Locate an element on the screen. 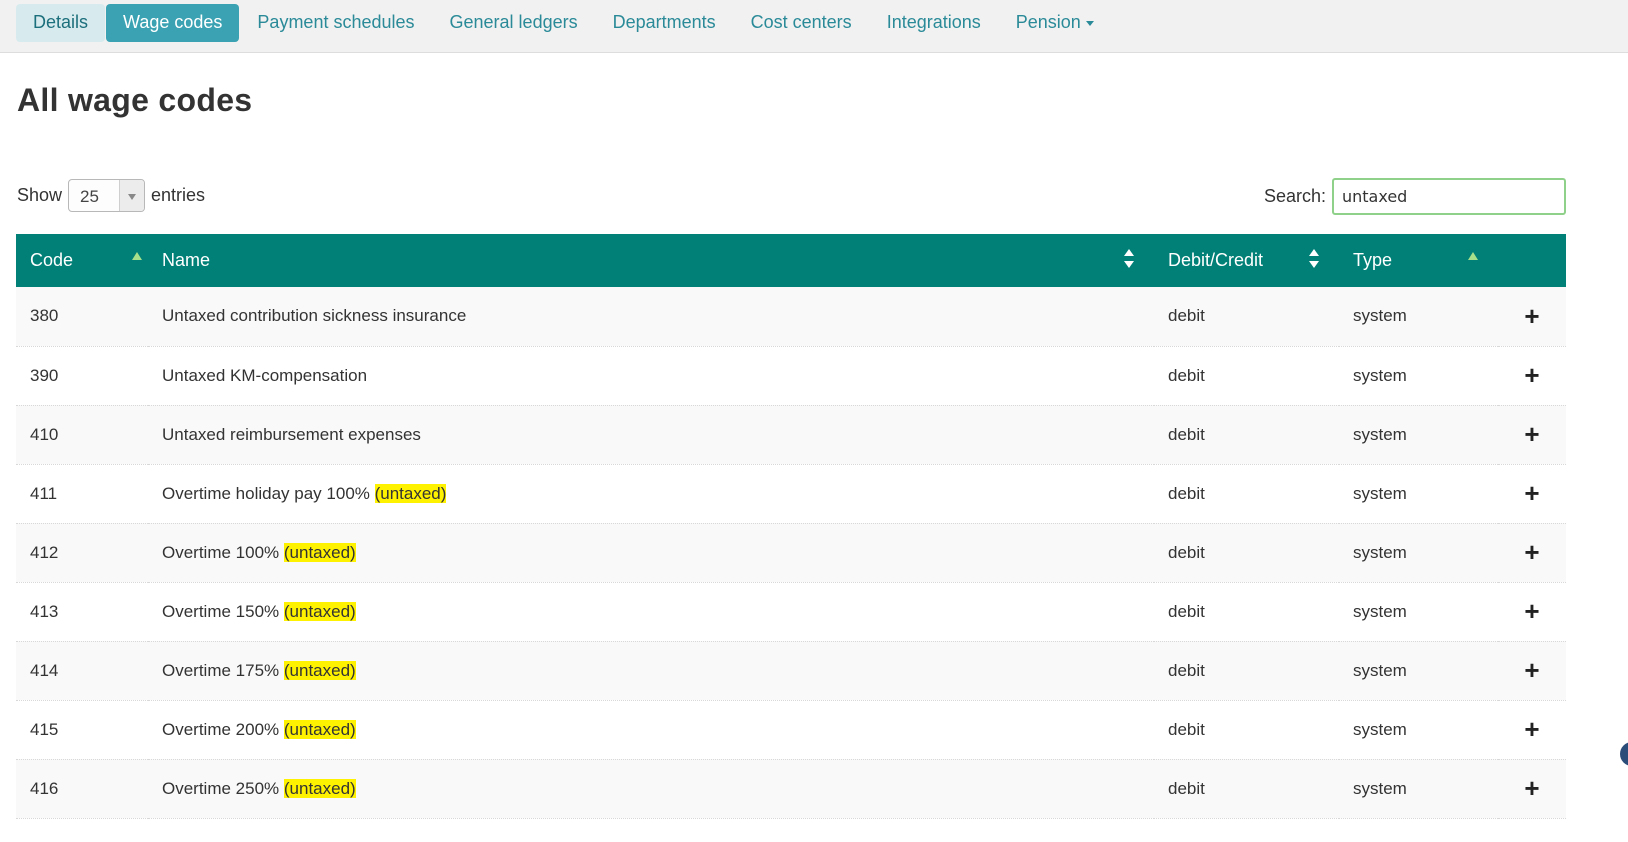 The image size is (1628, 842). table-row: 413 Overtime 150% (untaxed) debit system + is located at coordinates (791, 611).